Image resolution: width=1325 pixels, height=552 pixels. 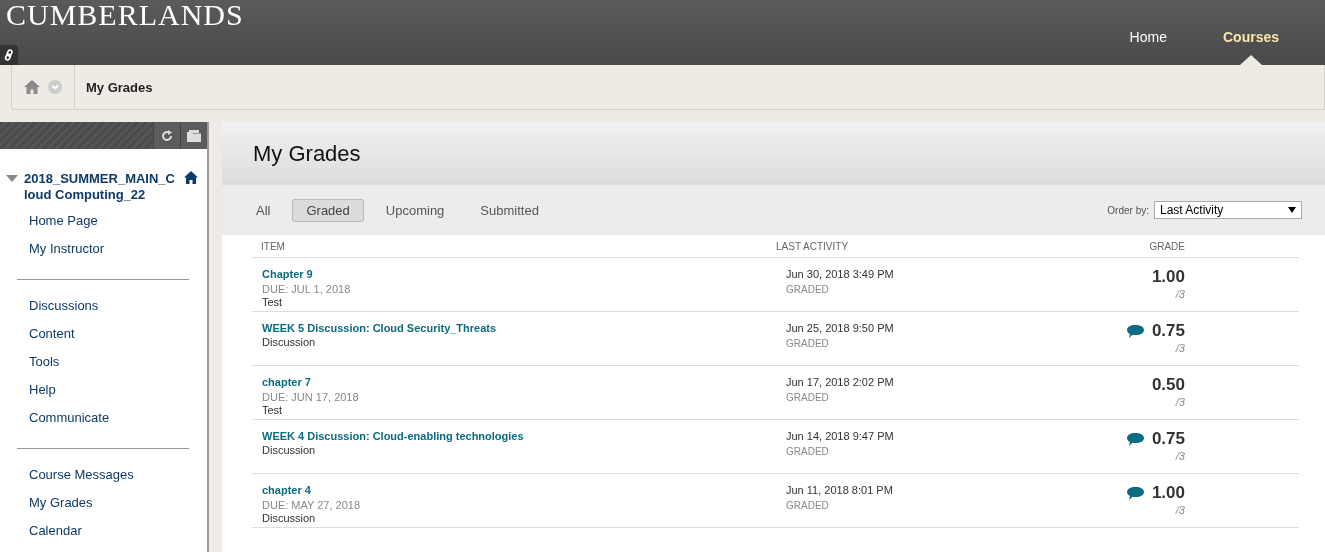 What do you see at coordinates (519, 274) in the screenshot?
I see `item-link: Chapter 9` at bounding box center [519, 274].